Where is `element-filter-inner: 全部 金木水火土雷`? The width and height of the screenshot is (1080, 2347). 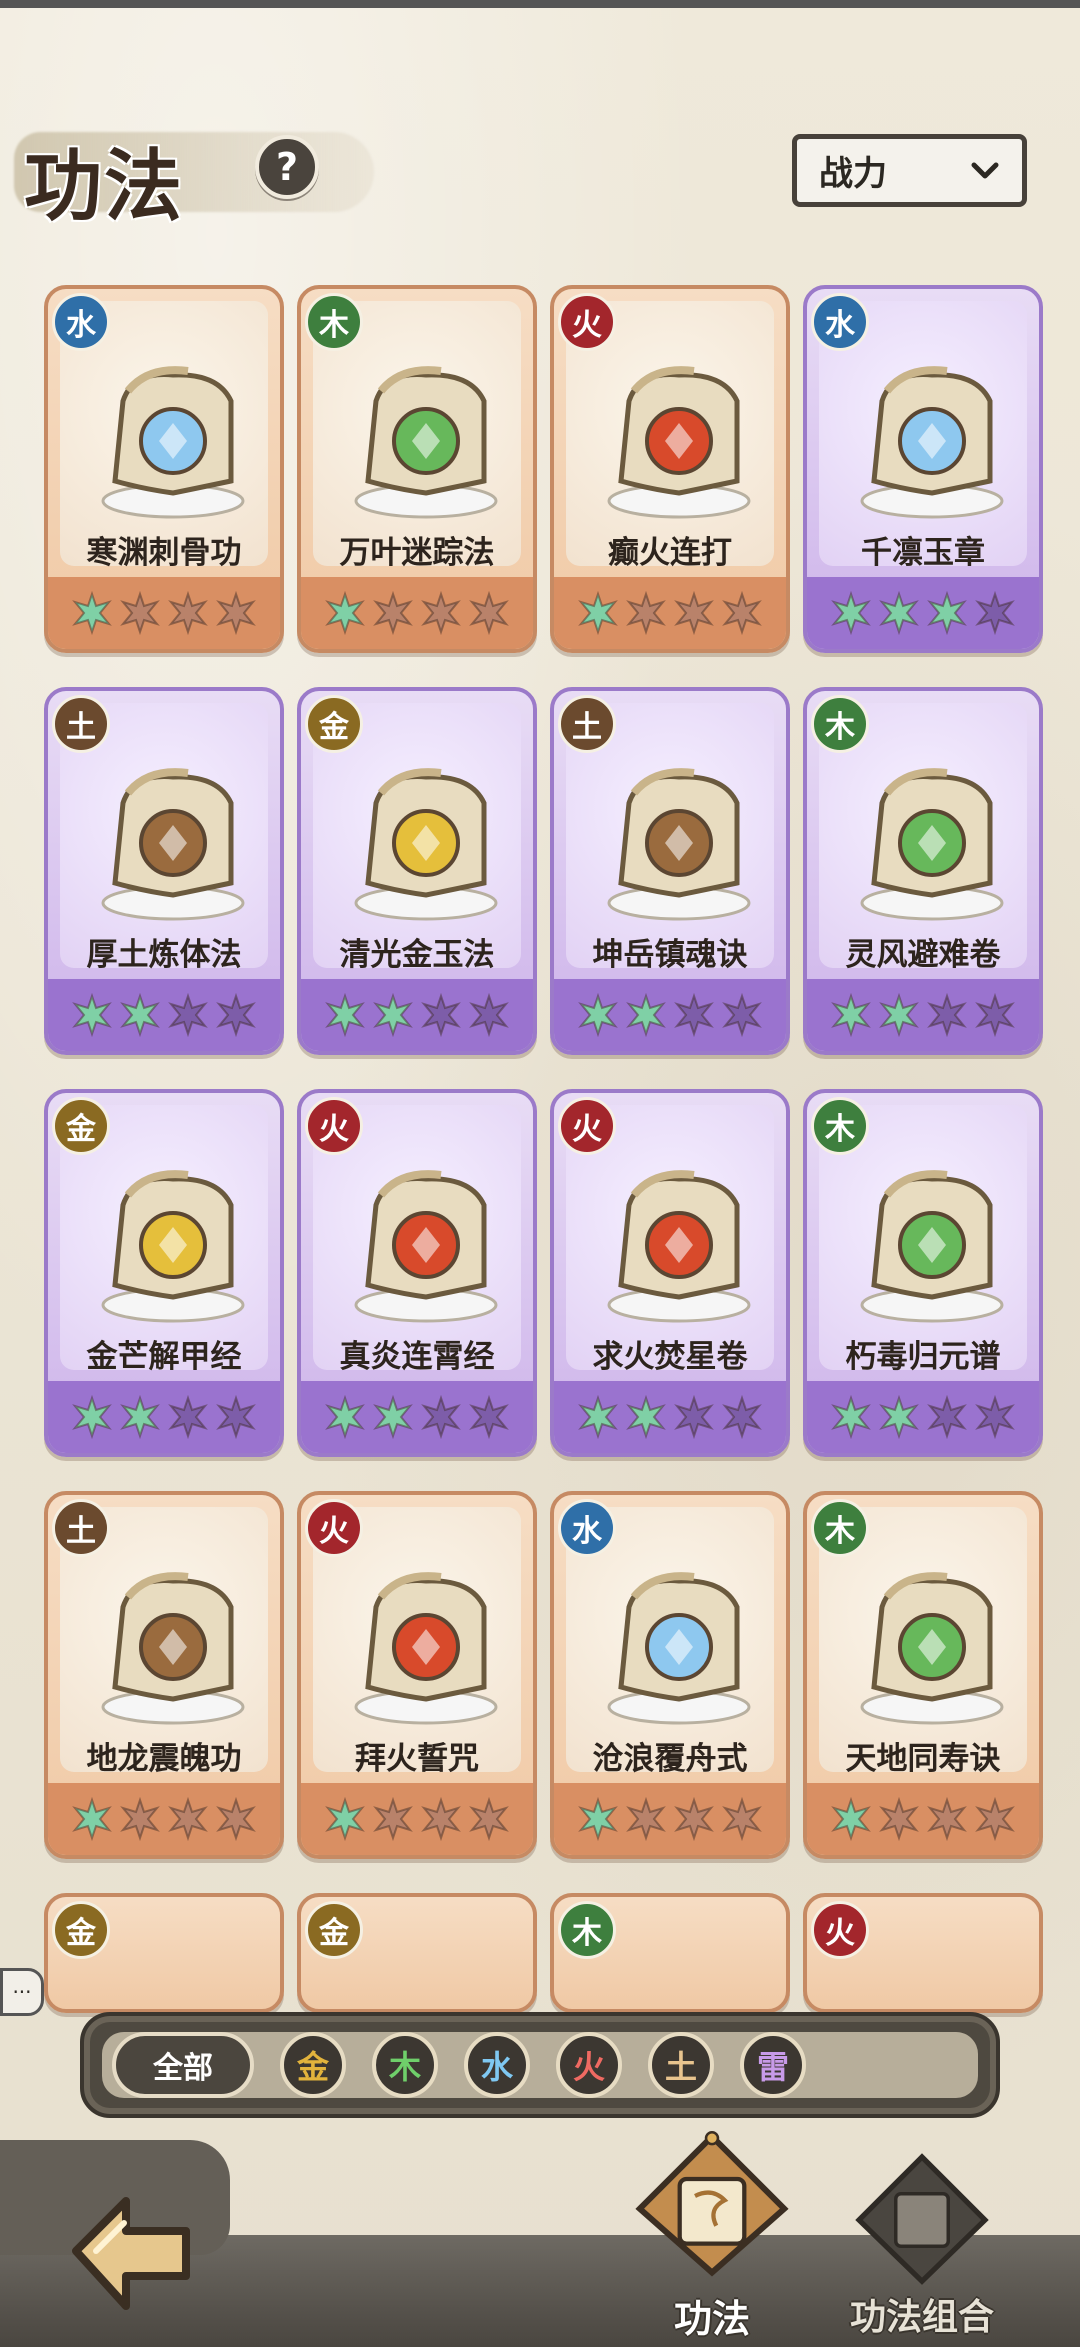
element-filter-inner: 全部 金木水火土雷 is located at coordinates (540, 2065).